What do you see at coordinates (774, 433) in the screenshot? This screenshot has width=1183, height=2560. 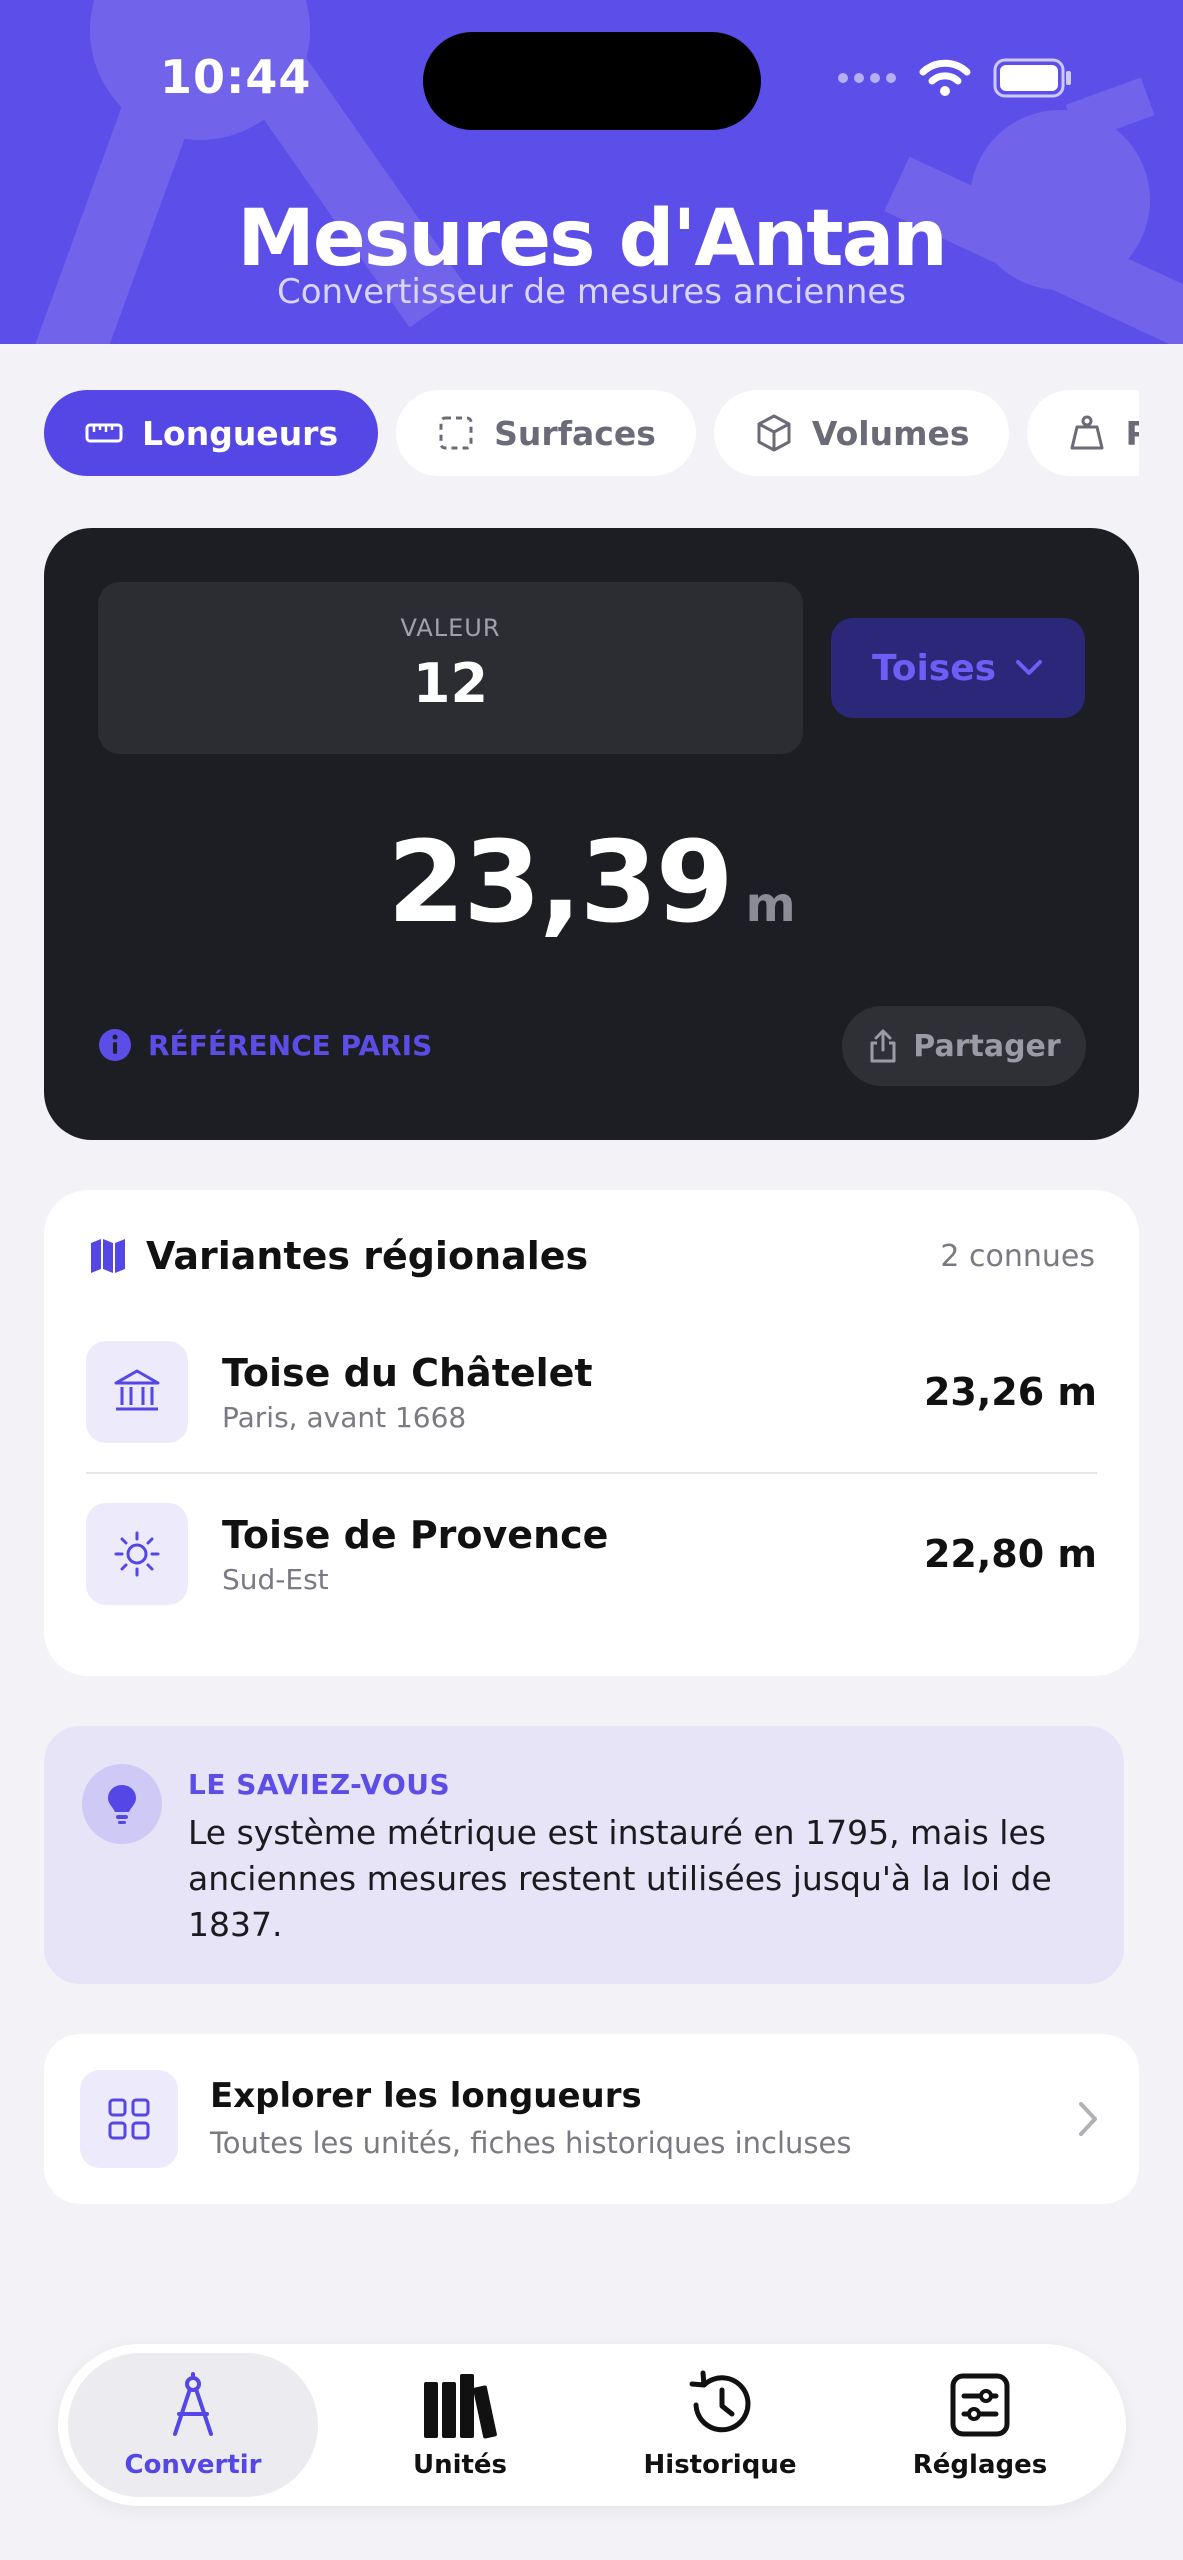 I see `cube-icon` at bounding box center [774, 433].